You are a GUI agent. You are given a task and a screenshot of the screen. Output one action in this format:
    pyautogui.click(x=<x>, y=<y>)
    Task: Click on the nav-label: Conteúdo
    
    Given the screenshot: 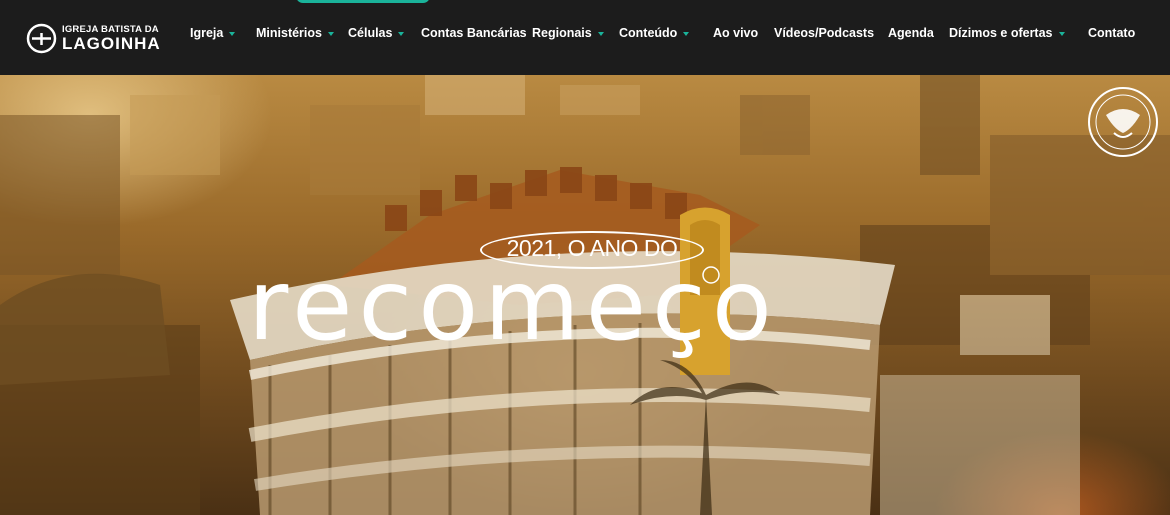 What is the action you would take?
    pyautogui.click(x=648, y=33)
    